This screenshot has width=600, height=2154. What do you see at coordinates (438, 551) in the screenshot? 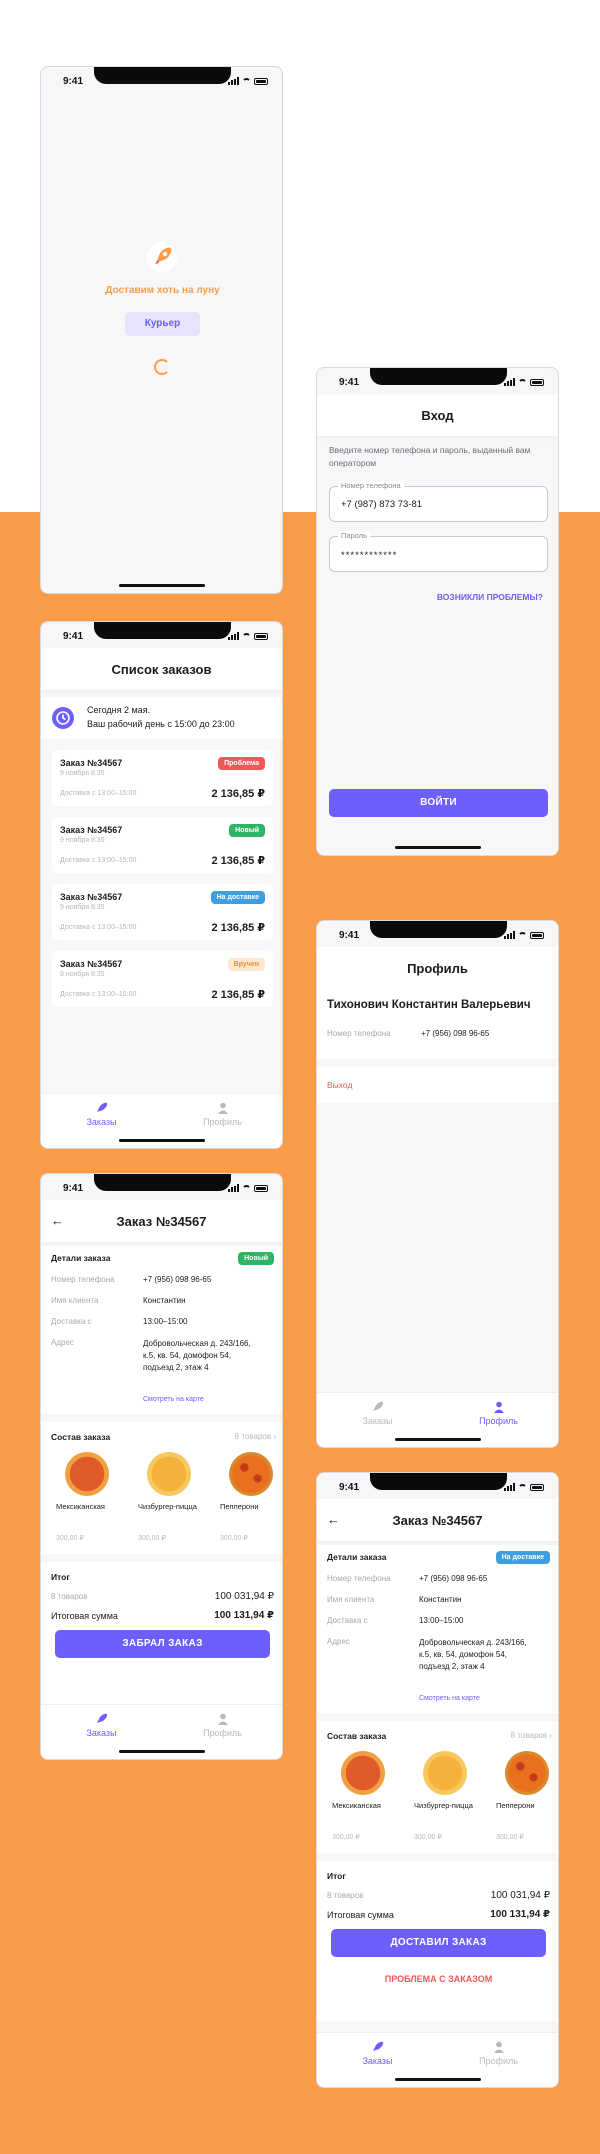
I see `password-field: Пароль ************` at bounding box center [438, 551].